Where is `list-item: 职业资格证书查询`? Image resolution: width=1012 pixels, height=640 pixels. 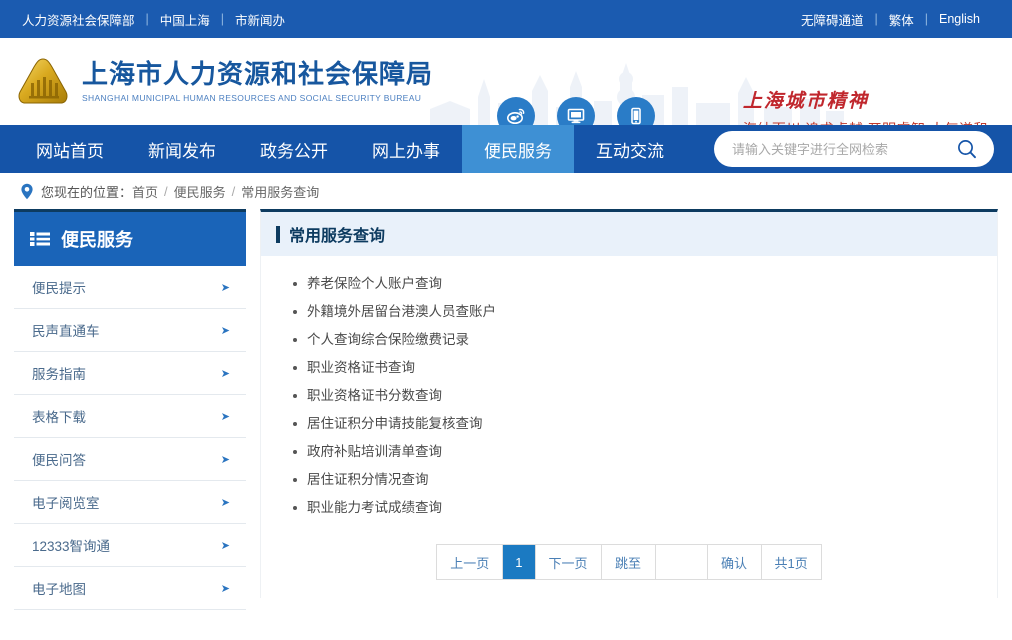 list-item: 职业资格证书查询 is located at coordinates (644, 368).